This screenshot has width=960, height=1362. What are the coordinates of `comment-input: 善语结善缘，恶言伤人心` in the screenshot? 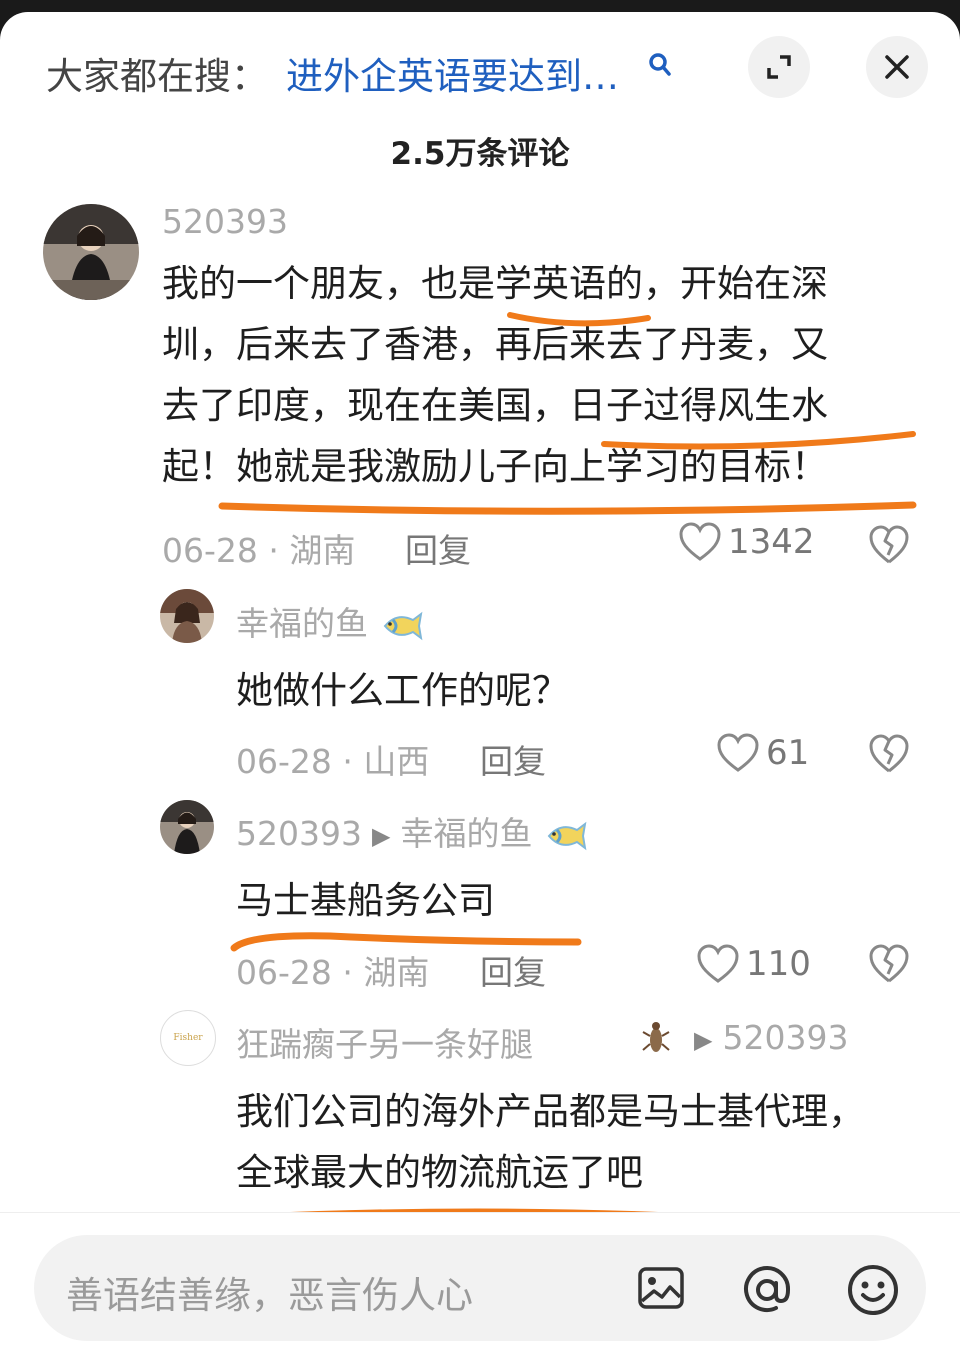 It's located at (480, 1288).